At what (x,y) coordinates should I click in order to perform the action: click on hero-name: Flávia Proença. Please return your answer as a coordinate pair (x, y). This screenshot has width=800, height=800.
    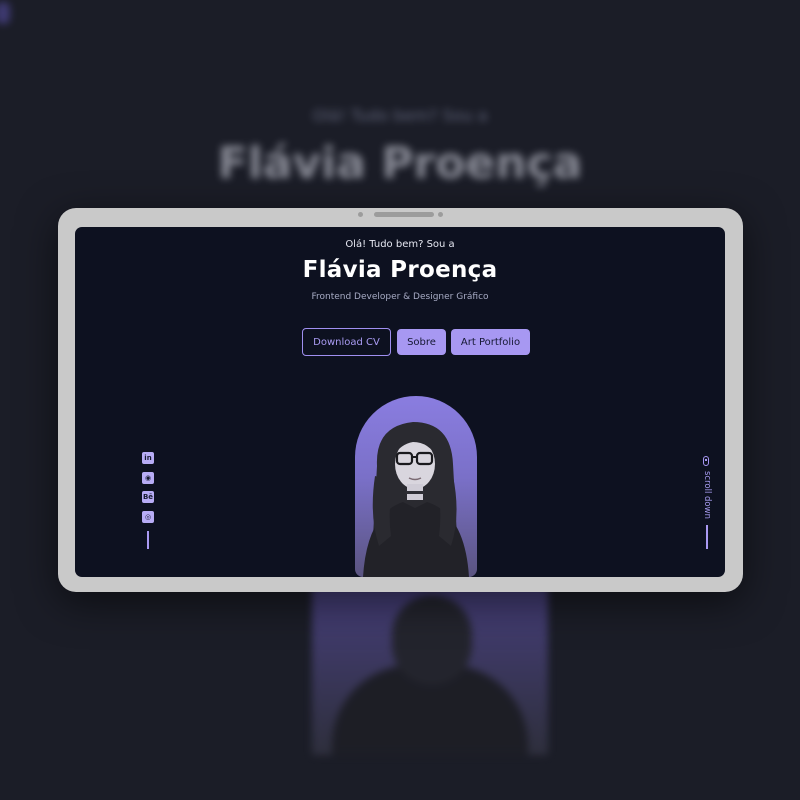
    Looking at the image, I should click on (400, 270).